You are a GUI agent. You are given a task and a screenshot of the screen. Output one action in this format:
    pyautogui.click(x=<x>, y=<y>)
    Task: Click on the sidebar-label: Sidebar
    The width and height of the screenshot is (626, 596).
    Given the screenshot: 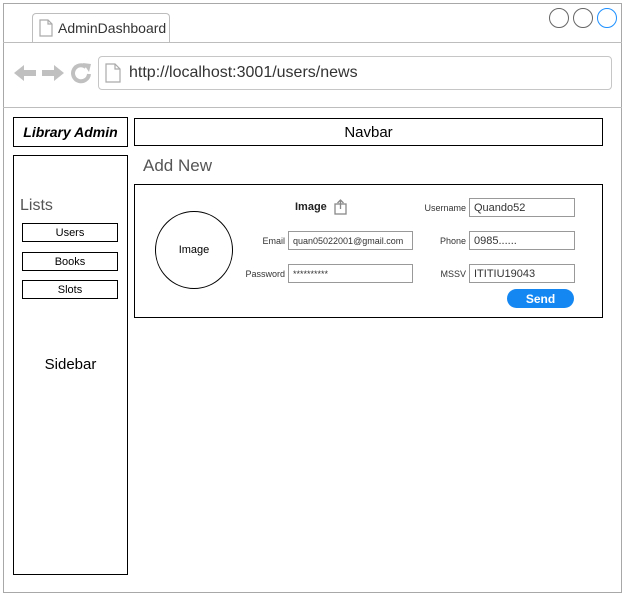 What is the action you would take?
    pyautogui.click(x=70, y=364)
    